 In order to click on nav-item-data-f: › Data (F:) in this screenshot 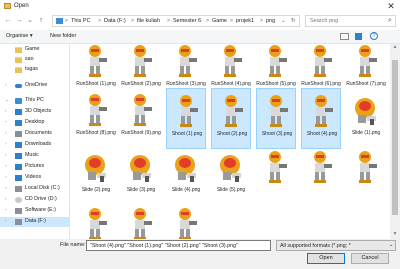, I will do `click(35, 222)`.